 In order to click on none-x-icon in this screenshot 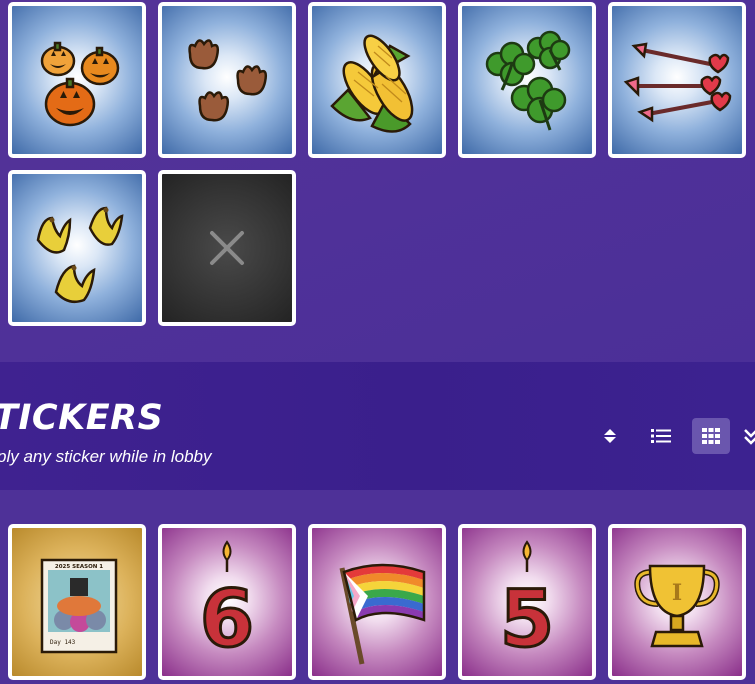, I will do `click(227, 248)`.